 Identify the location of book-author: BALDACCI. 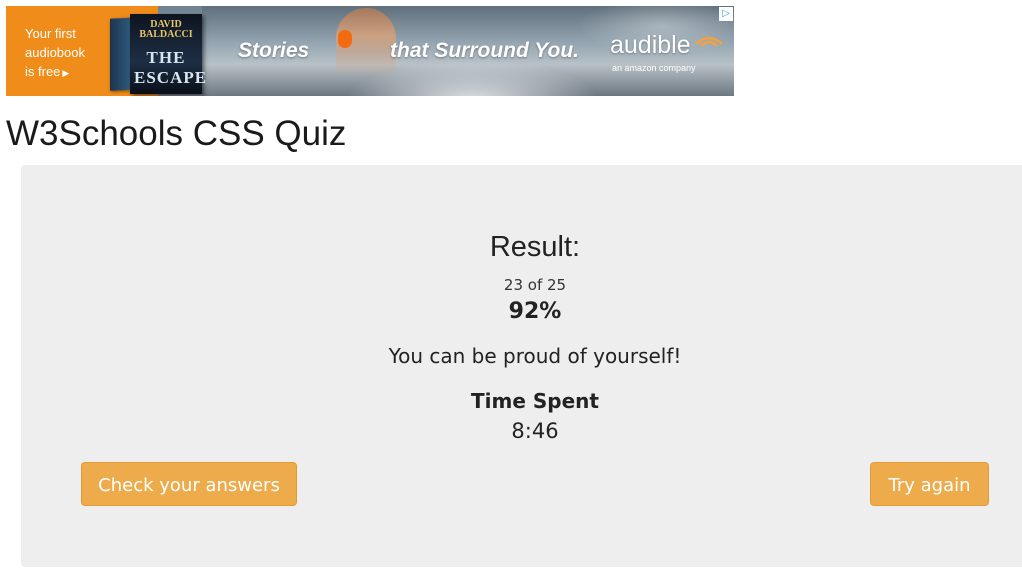
(166, 34).